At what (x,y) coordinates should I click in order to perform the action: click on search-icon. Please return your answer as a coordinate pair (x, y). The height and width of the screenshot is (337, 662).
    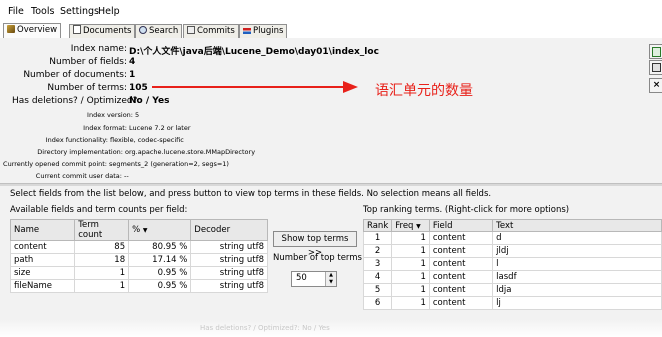
    Looking at the image, I should click on (143, 30).